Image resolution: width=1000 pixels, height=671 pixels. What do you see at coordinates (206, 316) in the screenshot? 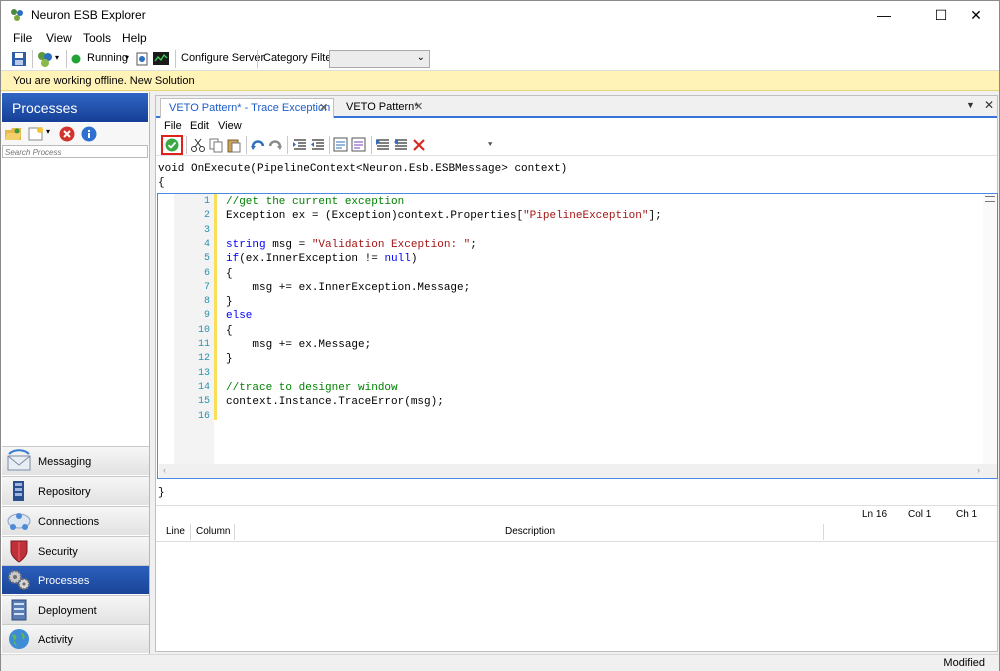
I see `line-number: 9` at bounding box center [206, 316].